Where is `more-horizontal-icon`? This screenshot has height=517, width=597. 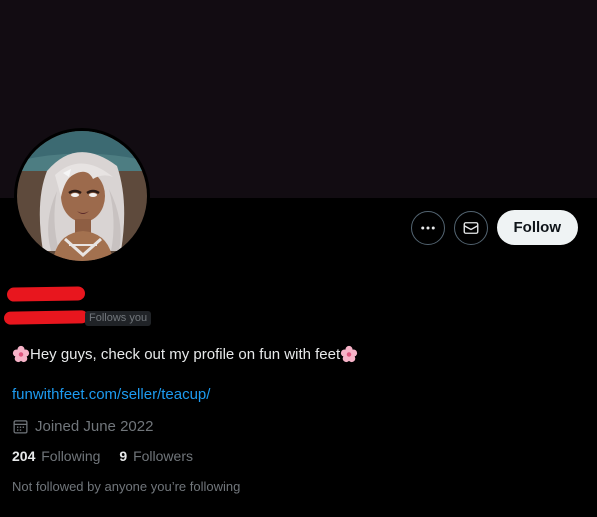
more-horizontal-icon is located at coordinates (427, 227).